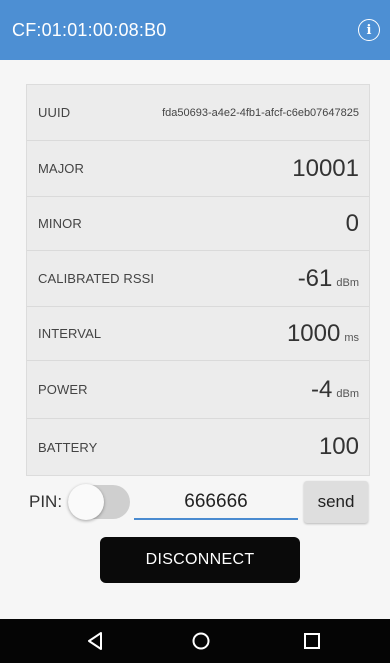 The height and width of the screenshot is (663, 390). Describe the element at coordinates (260, 112) in the screenshot. I see `uuid-value: fda50693-a4e2-4fb1-afcf-c6eb07647825` at that location.